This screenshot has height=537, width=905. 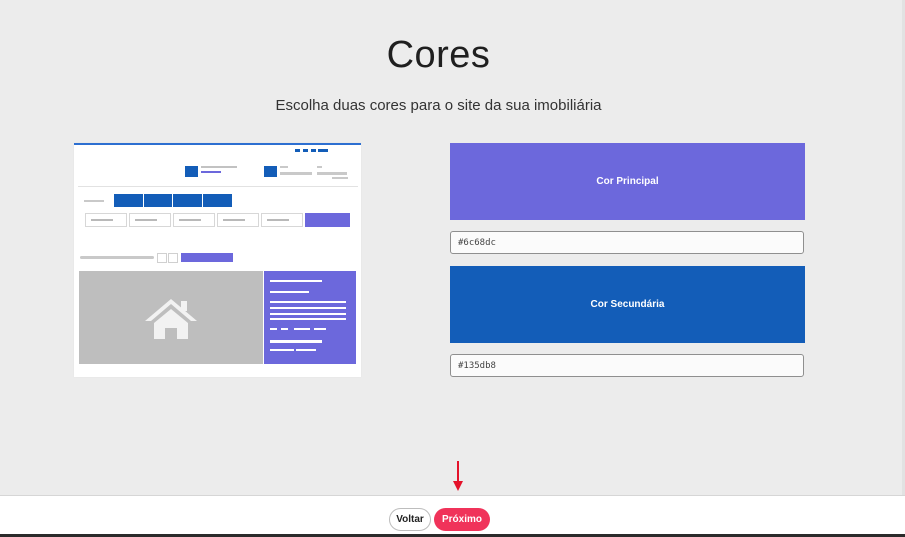 I want to click on preview-tabs, so click(x=173, y=200).